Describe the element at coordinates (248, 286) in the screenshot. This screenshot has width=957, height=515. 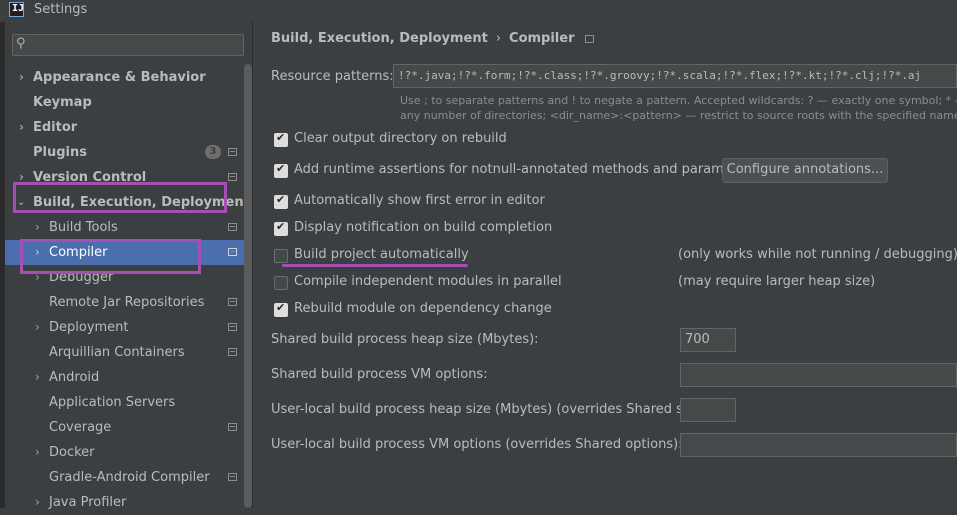
I see `sidebar-scrollbar` at that location.